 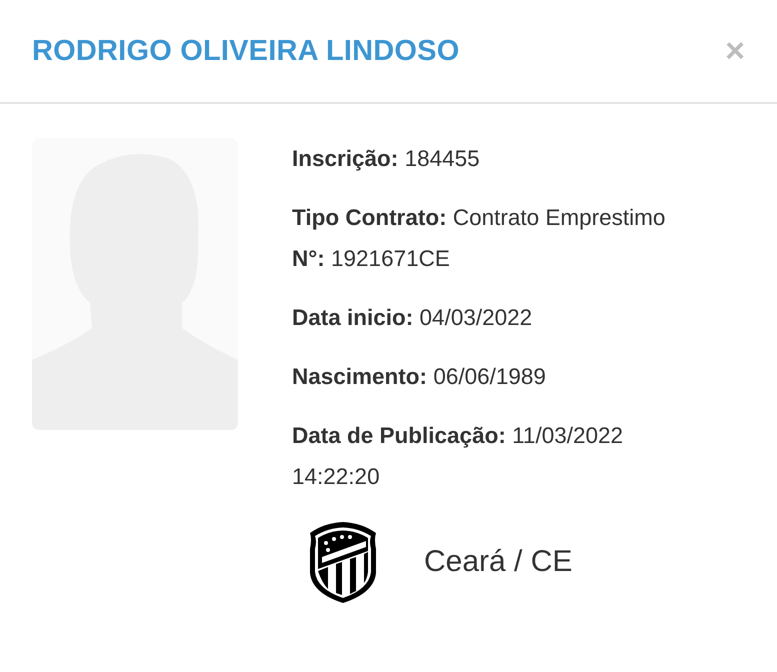 I want to click on detail-text: Nascimento: 06/06/1989, so click(x=419, y=377).